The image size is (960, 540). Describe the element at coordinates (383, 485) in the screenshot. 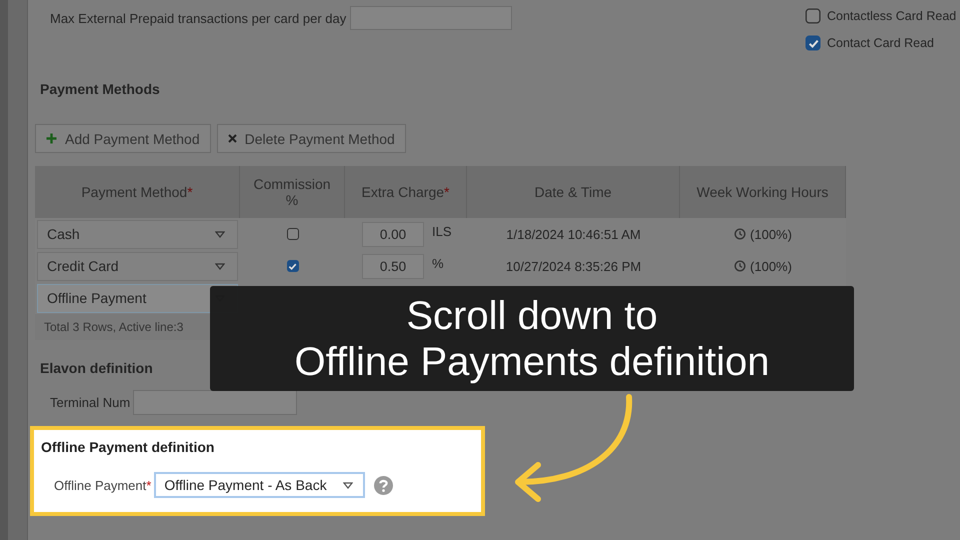

I see `help-icon` at that location.